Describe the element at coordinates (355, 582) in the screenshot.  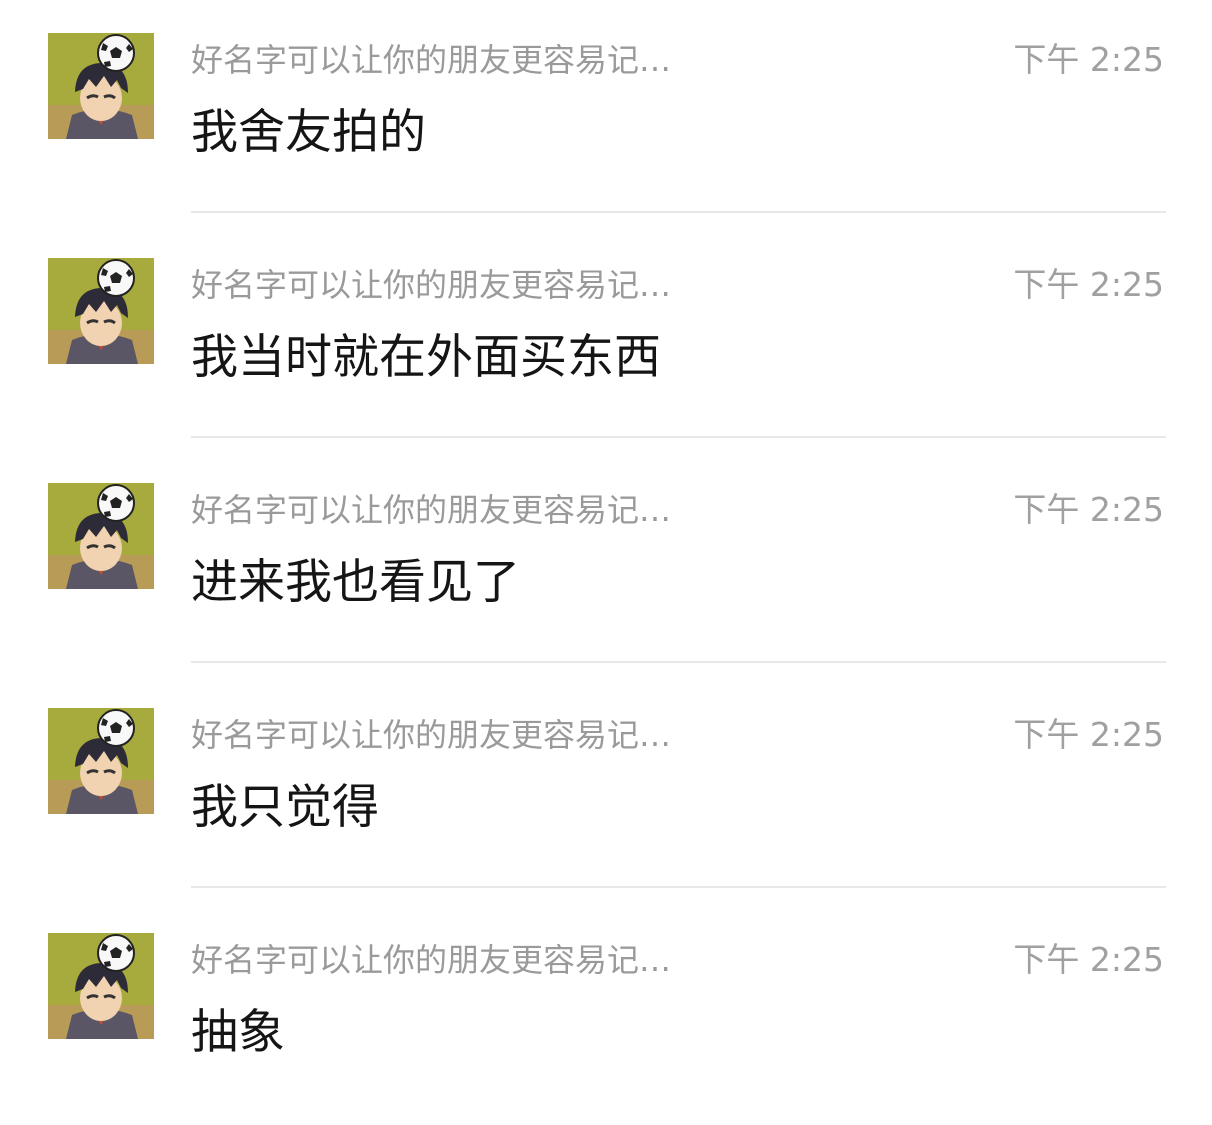
I see `message-text: 进来我也看见了` at that location.